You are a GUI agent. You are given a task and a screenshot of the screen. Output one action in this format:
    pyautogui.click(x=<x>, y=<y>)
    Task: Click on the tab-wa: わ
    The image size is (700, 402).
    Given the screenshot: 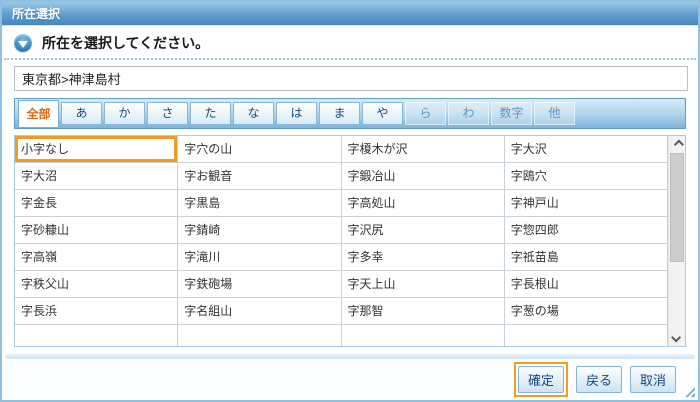 What is the action you would take?
    pyautogui.click(x=468, y=113)
    